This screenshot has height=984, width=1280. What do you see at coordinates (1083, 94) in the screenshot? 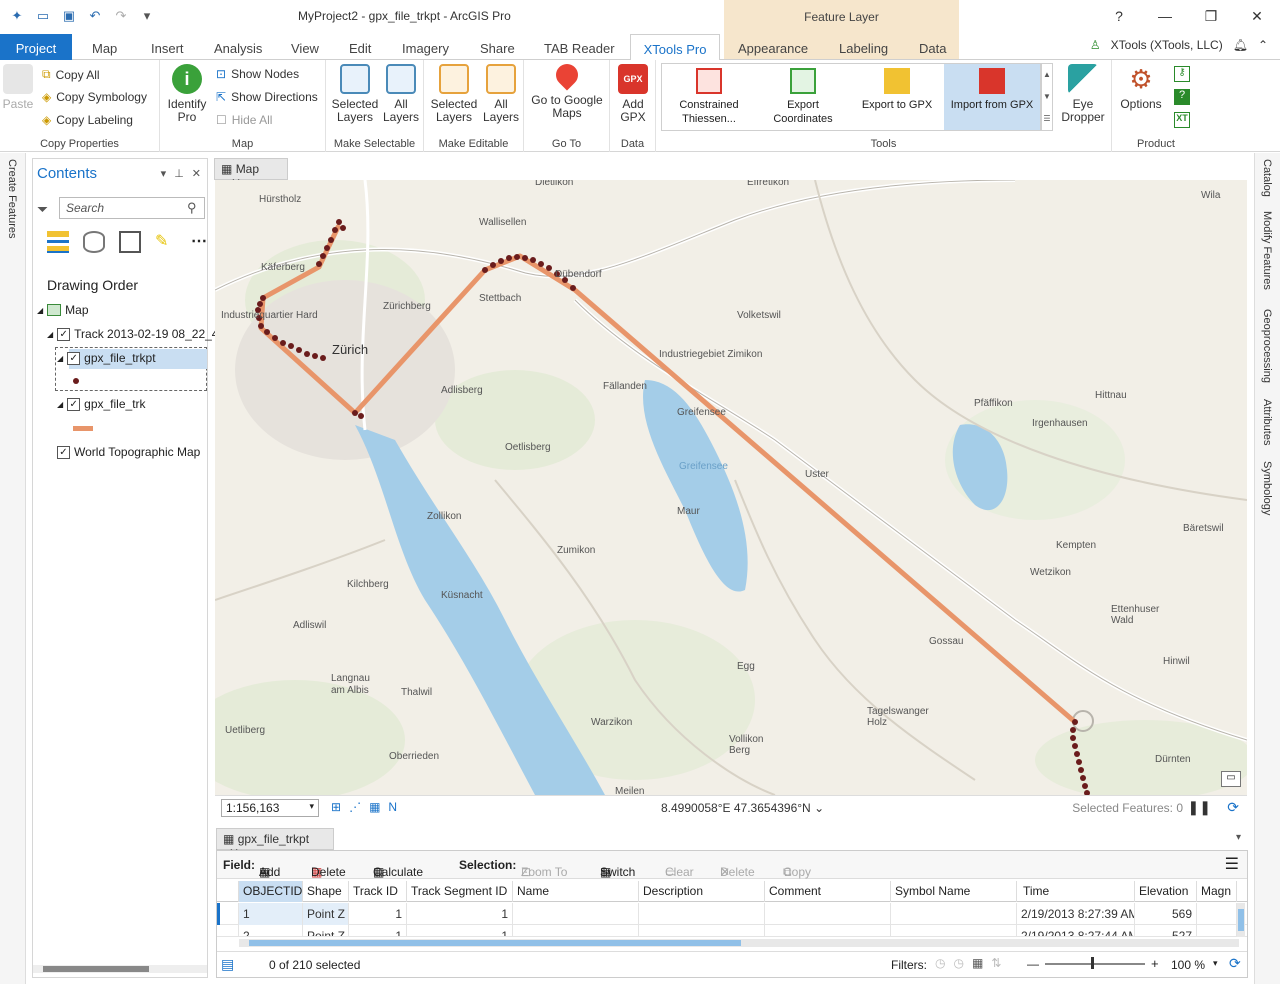
I see `eye-dropper-button: Eye Dropper` at bounding box center [1083, 94].